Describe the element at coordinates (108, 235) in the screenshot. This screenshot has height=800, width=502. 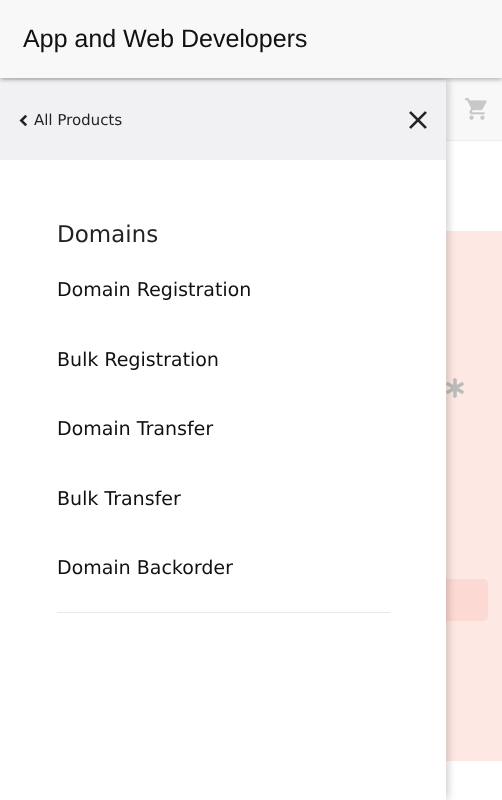
I see `section-heading: Domains` at that location.